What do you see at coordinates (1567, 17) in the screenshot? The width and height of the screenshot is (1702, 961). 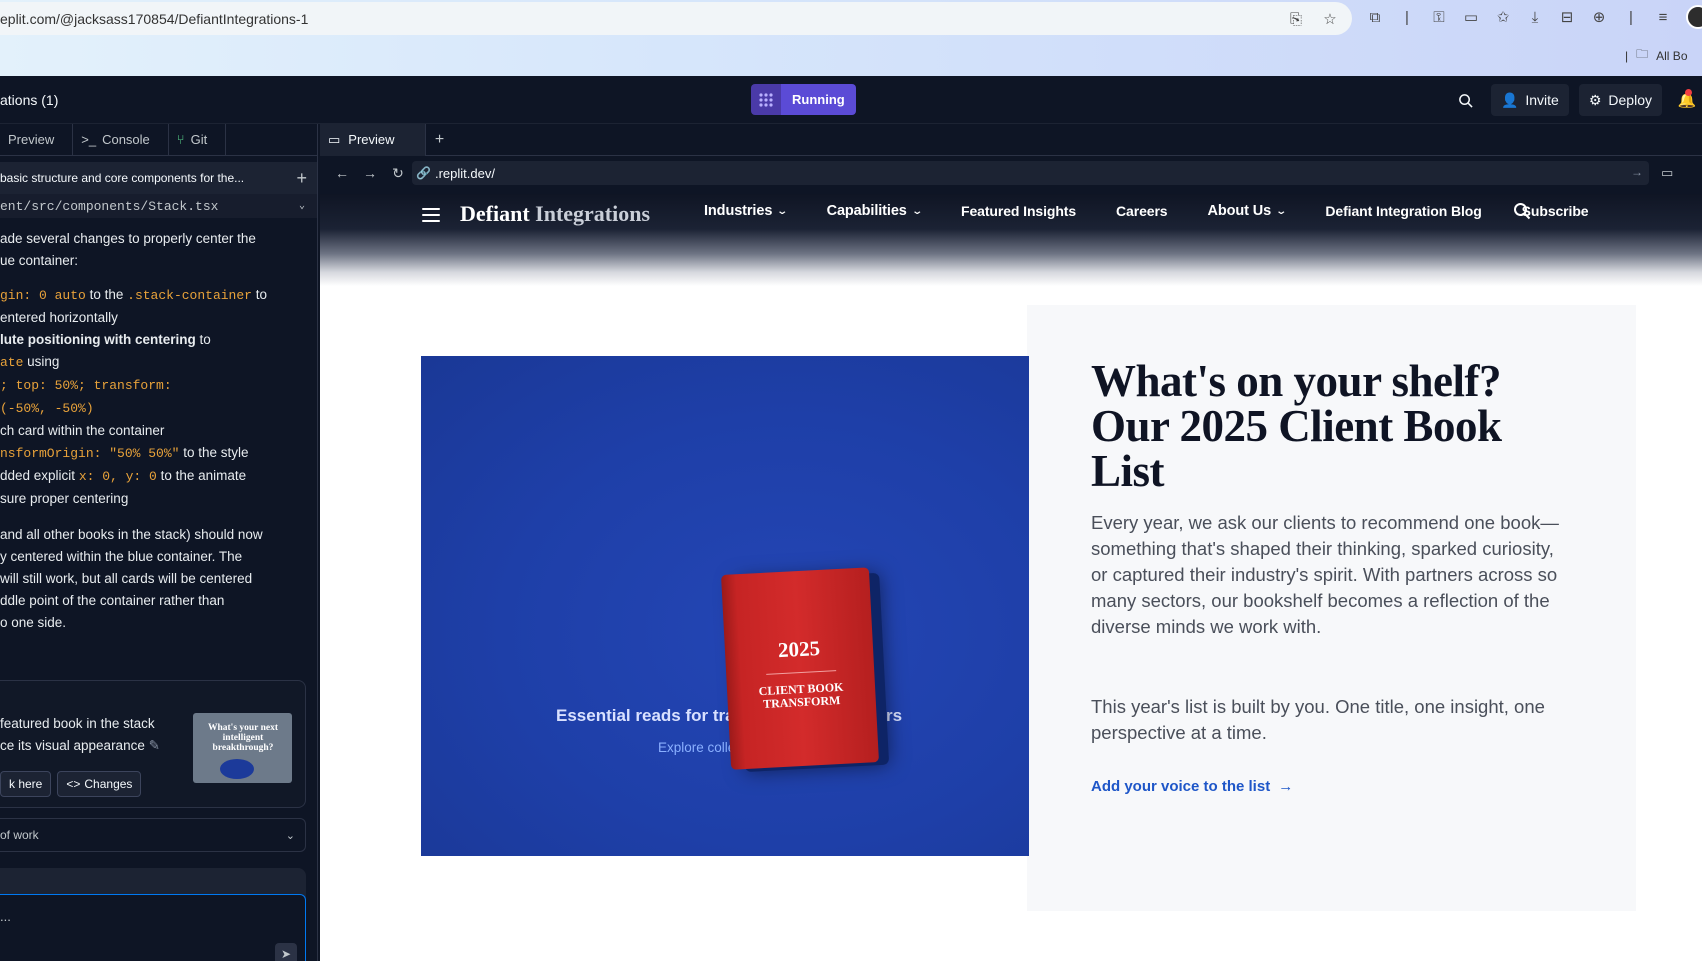 I see `split-screen-icon: ⊟` at bounding box center [1567, 17].